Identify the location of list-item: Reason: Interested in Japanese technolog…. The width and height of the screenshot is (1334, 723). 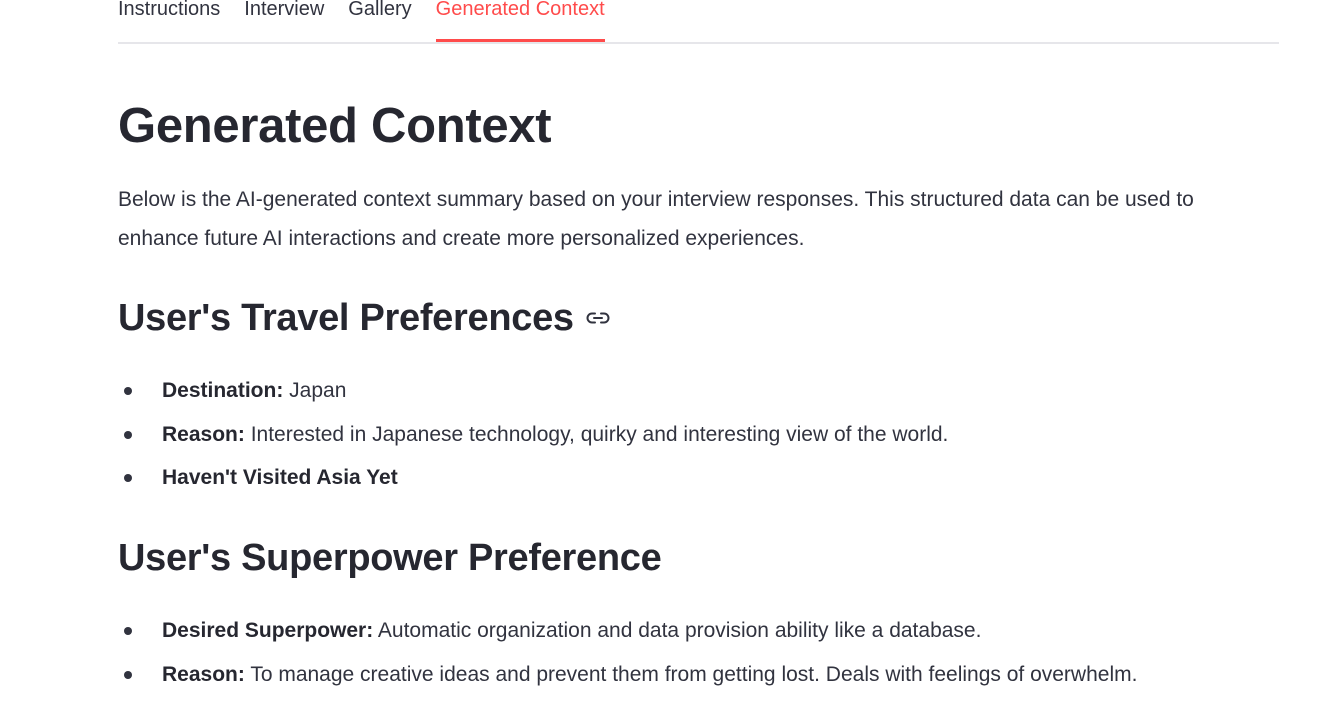
(533, 435).